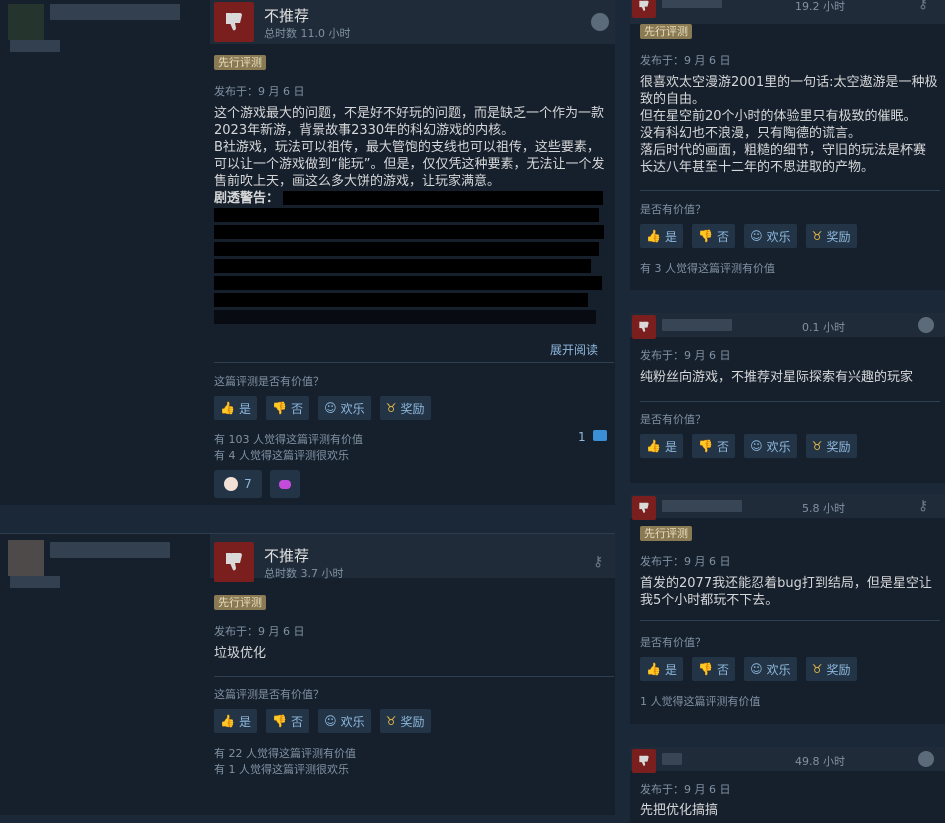 The height and width of the screenshot is (823, 945). I want to click on author-meta, so click(35, 46).